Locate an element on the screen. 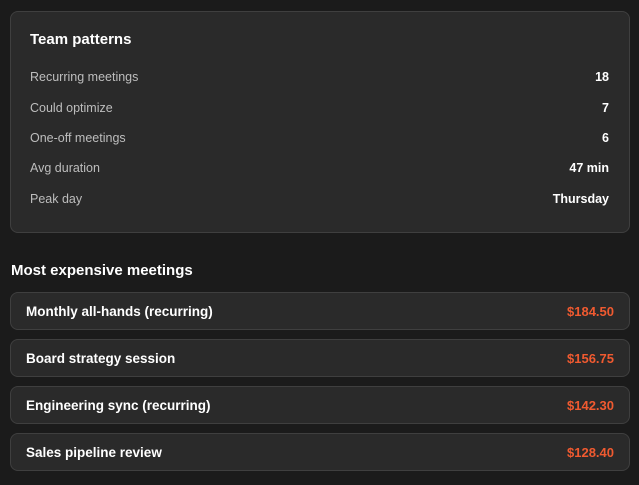 The image size is (639, 485). stat-value: 7 is located at coordinates (605, 108).